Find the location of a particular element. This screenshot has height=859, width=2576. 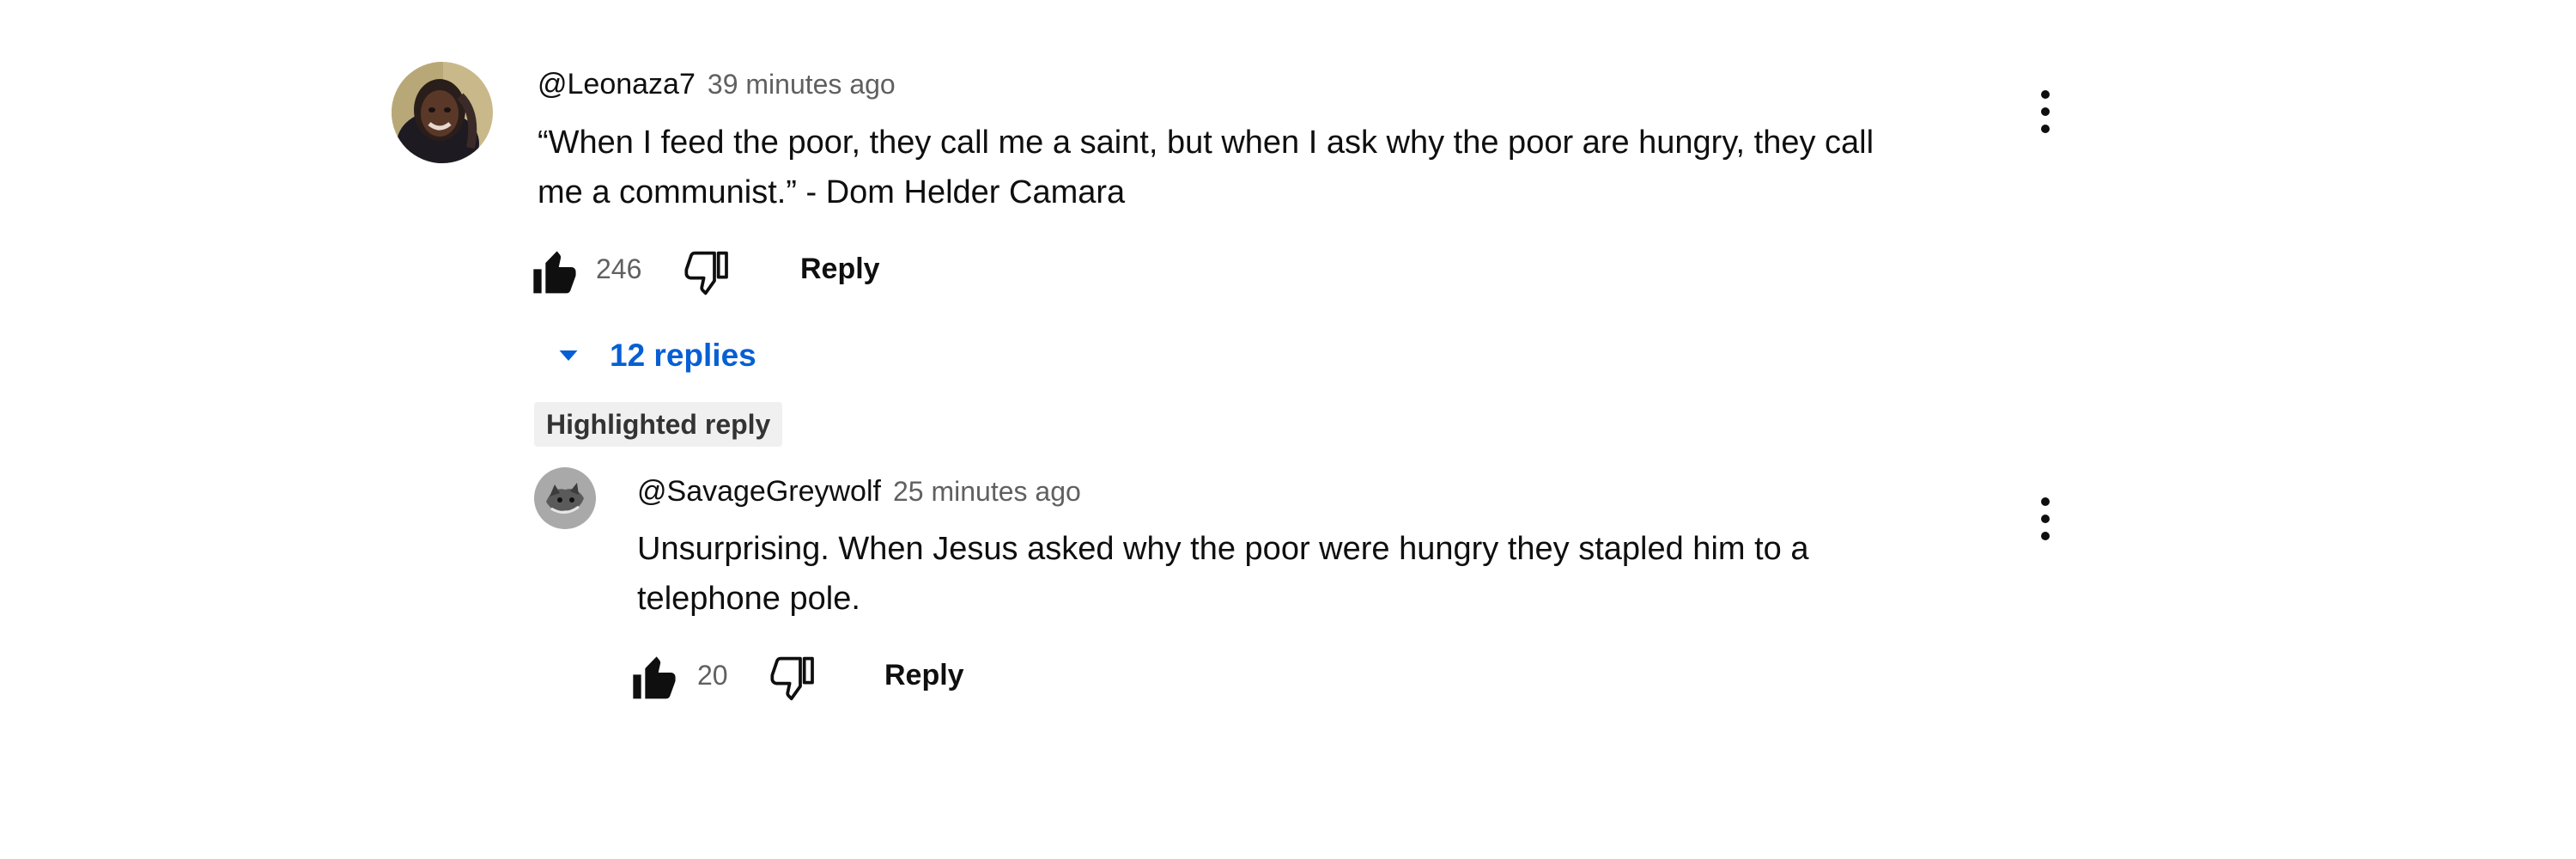

comment-timestamp: 39 minutes ago is located at coordinates (802, 85).